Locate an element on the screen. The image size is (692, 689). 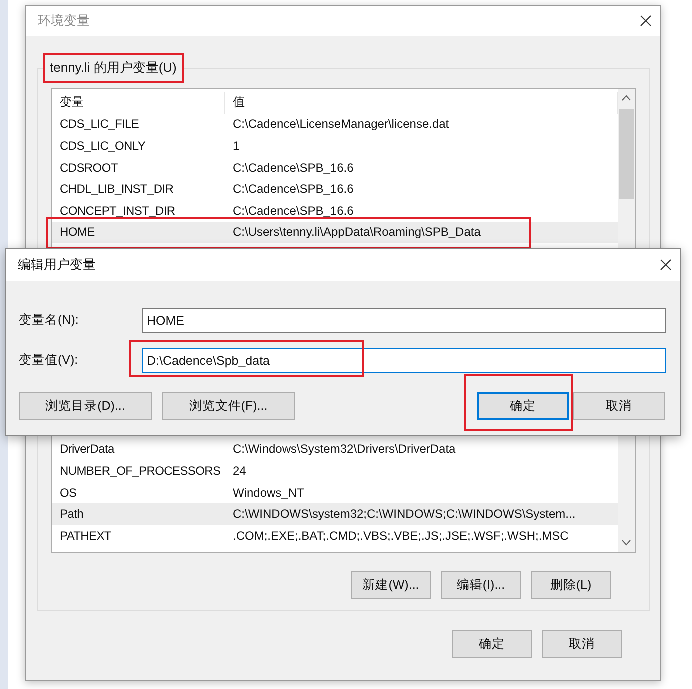
dialog-title: 编辑用户变量 is located at coordinates (57, 265).